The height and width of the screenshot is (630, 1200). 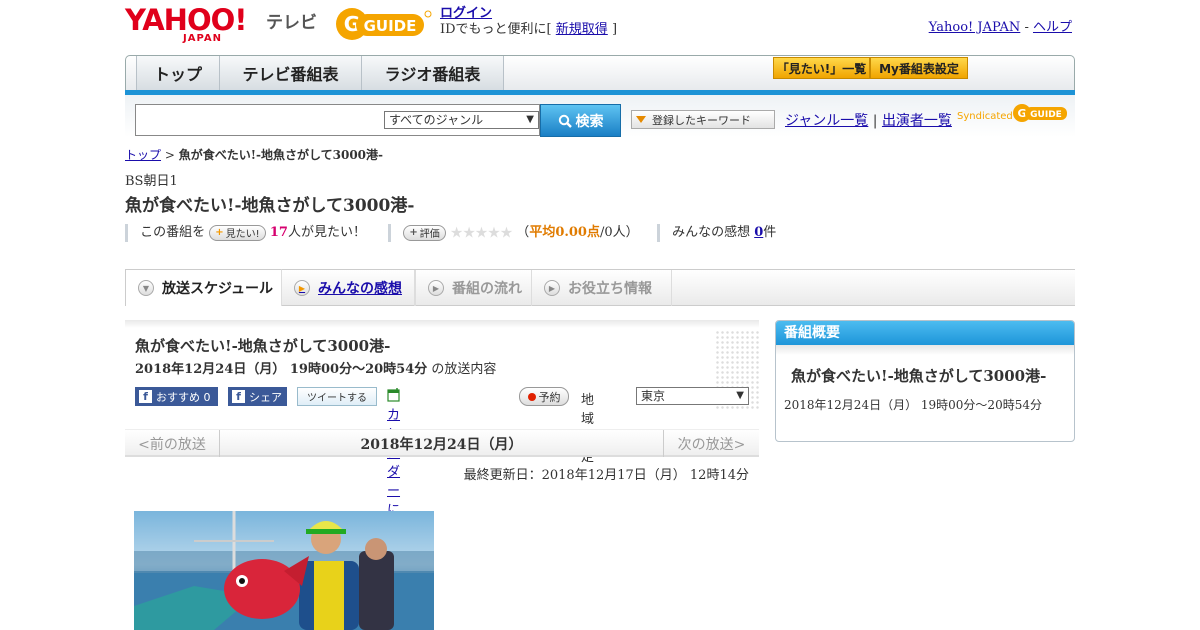 I want to click on breadcrumb-top-link: トップ, so click(x=143, y=155).